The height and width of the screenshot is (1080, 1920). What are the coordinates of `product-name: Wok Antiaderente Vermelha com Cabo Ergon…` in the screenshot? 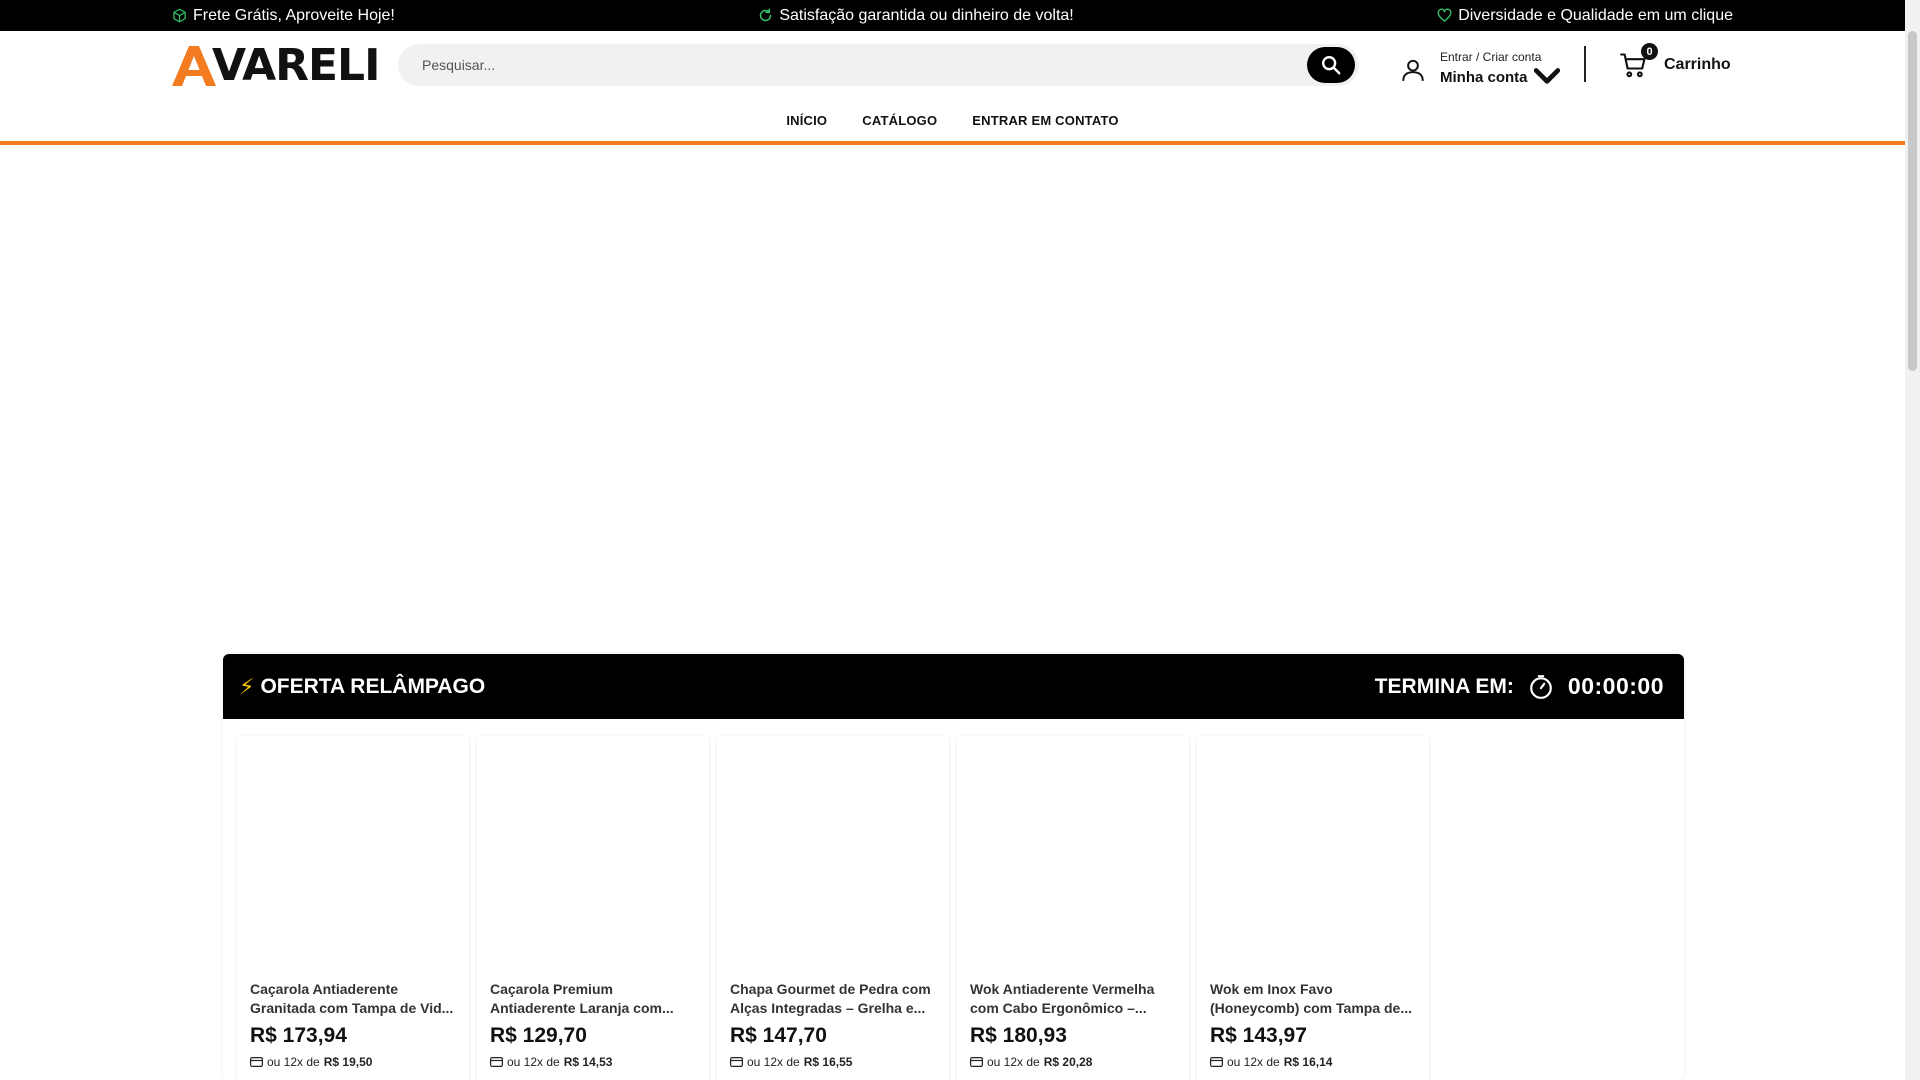 It's located at (1075, 999).